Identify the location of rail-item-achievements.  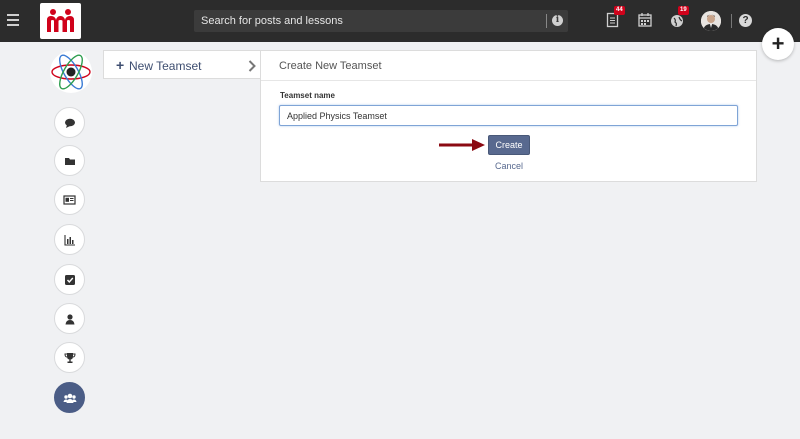
(69, 357).